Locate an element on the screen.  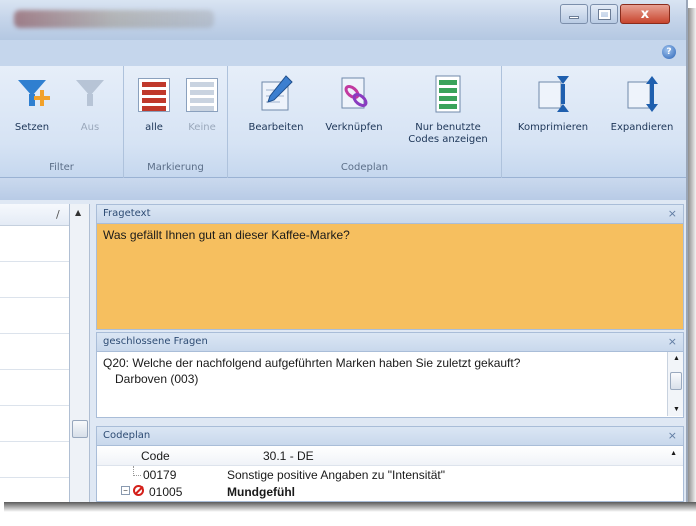
expand-icon is located at coordinates (642, 94).